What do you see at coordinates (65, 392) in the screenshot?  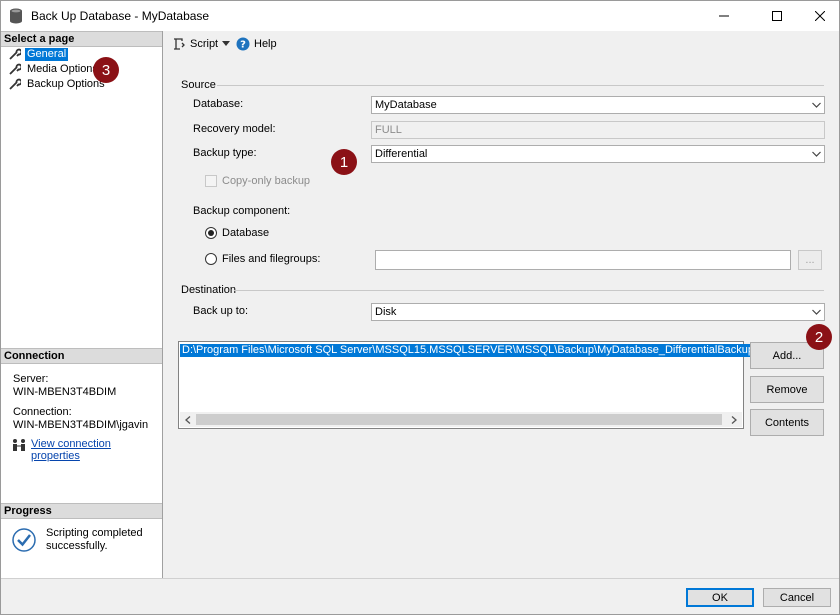 I see `server-value: WIN-MBEN3T4BDIM` at bounding box center [65, 392].